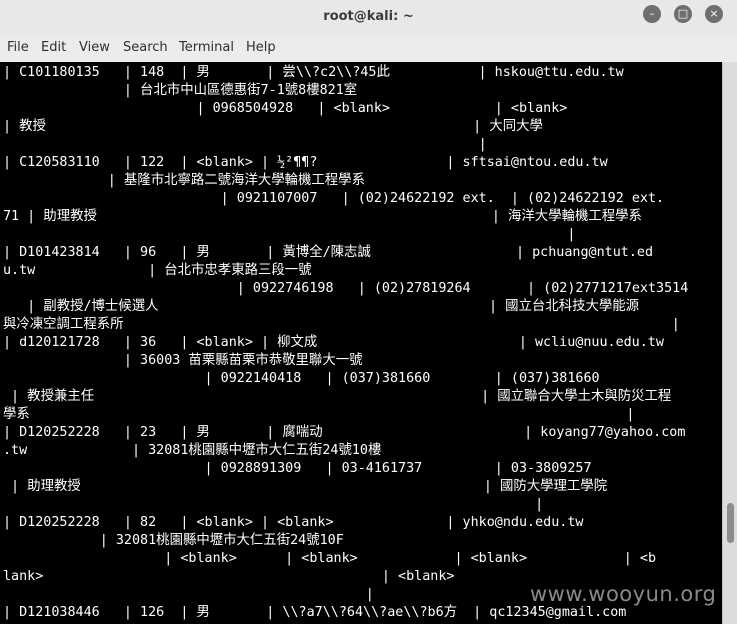 Image resolution: width=737 pixels, height=624 pixels. Describe the element at coordinates (273, 126) in the screenshot. I see `terminal-line: | 教授 | 大同大學` at that location.